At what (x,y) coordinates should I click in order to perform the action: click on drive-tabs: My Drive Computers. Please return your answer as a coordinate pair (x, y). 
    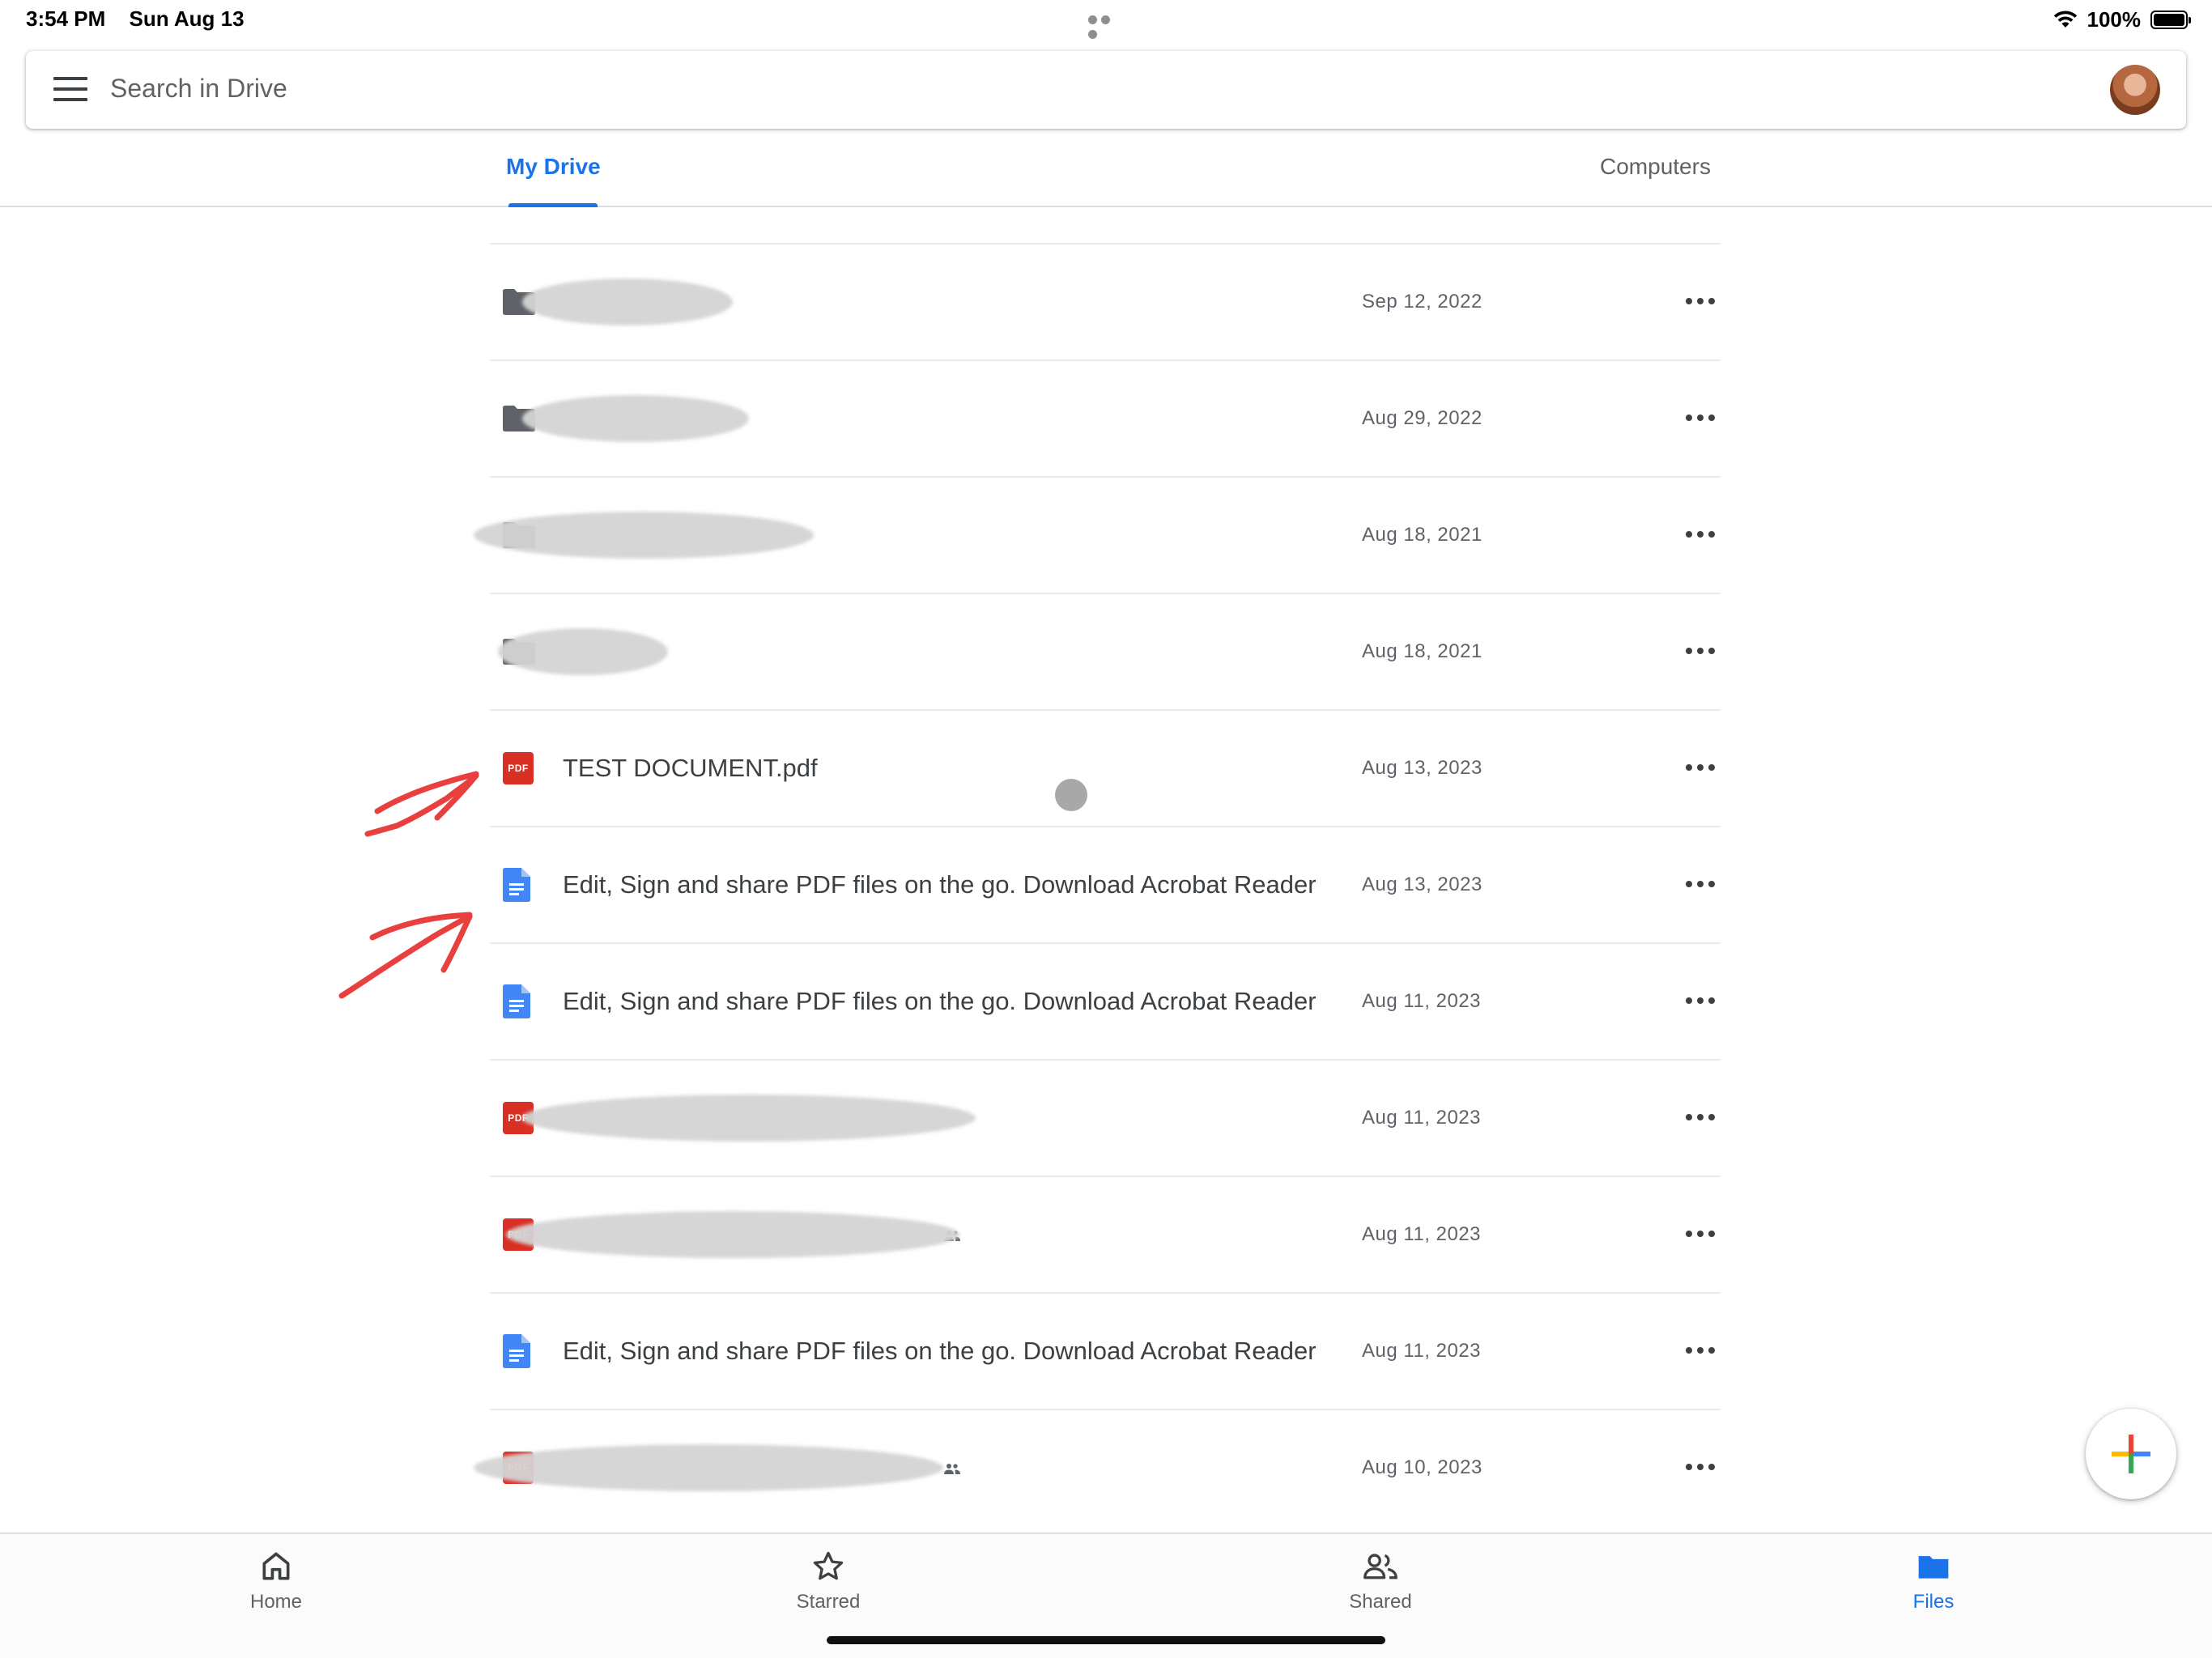
    Looking at the image, I should click on (1106, 171).